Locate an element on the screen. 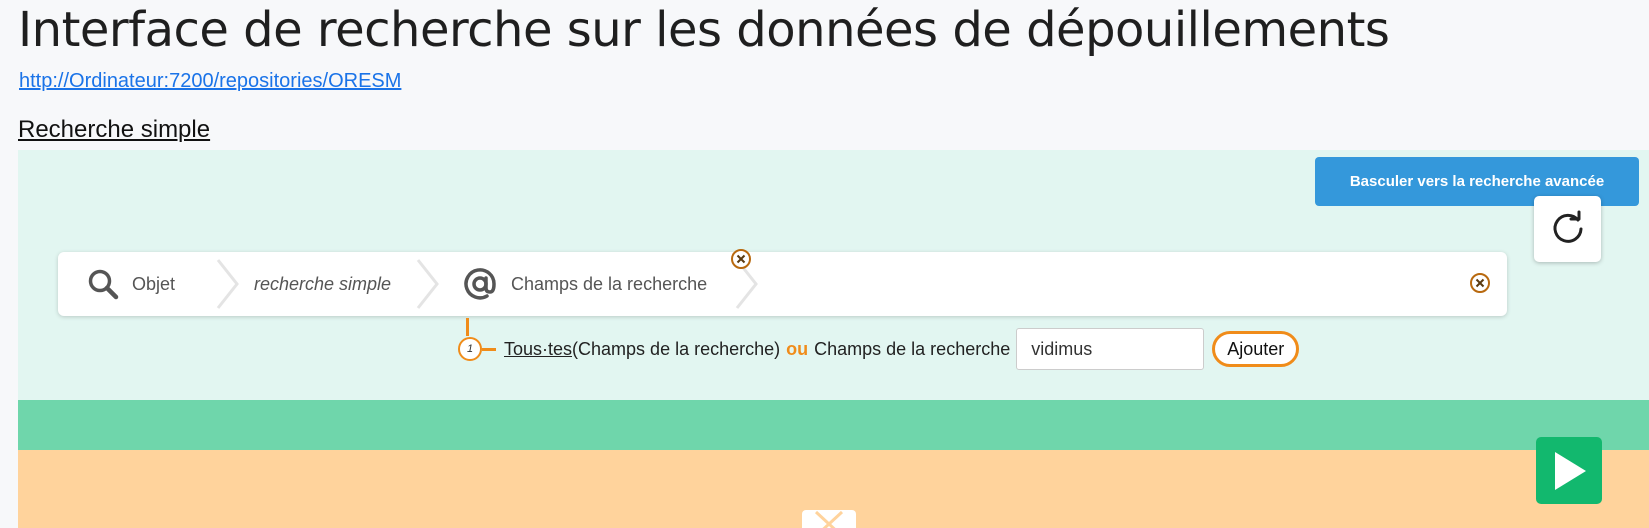  run-search-button is located at coordinates (1569, 470).